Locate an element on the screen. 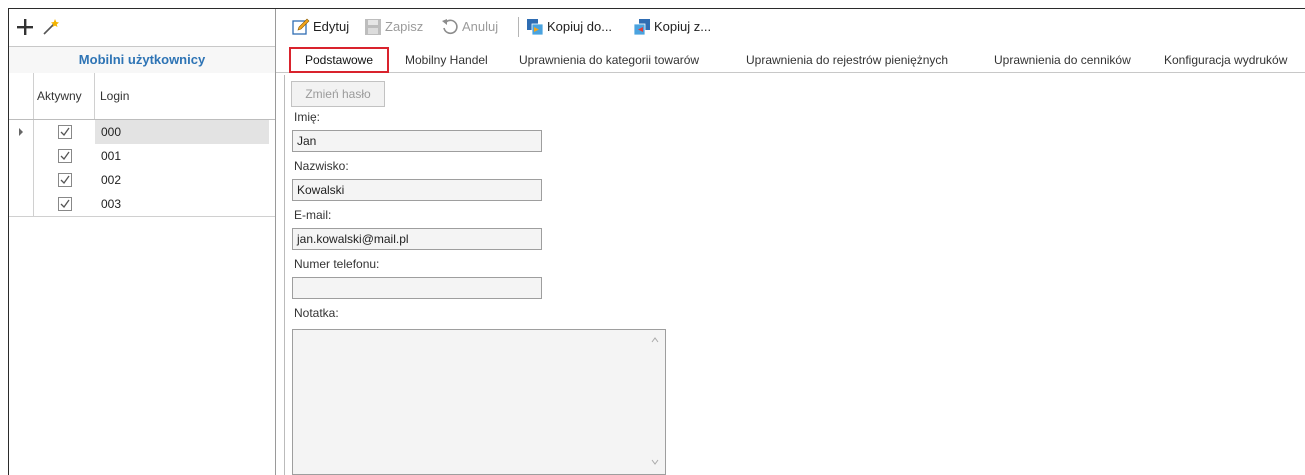 This screenshot has width=1305, height=475. email-field: jan.kowalski@mail.pl is located at coordinates (417, 239).